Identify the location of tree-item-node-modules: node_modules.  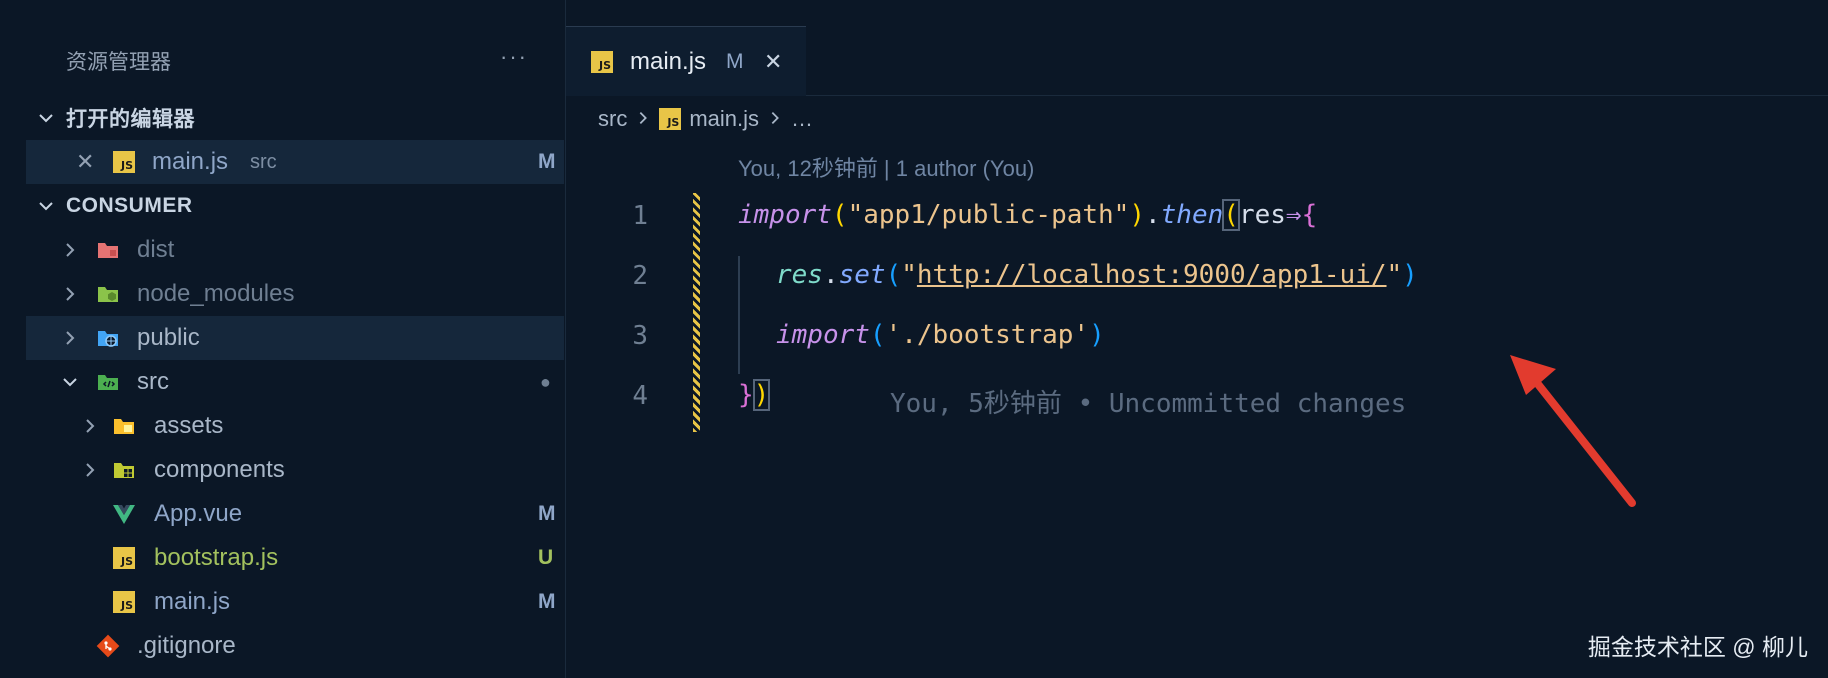
(295, 294).